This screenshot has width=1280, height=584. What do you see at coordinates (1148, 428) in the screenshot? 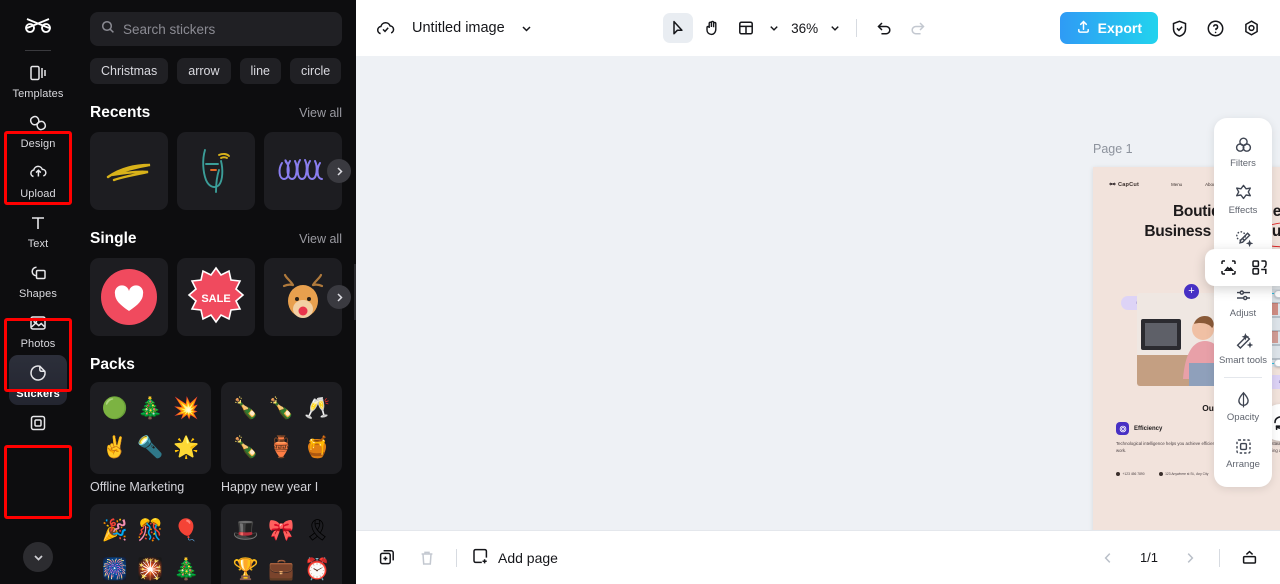
I see `doc-feature-title: Efficiency` at bounding box center [1148, 428].